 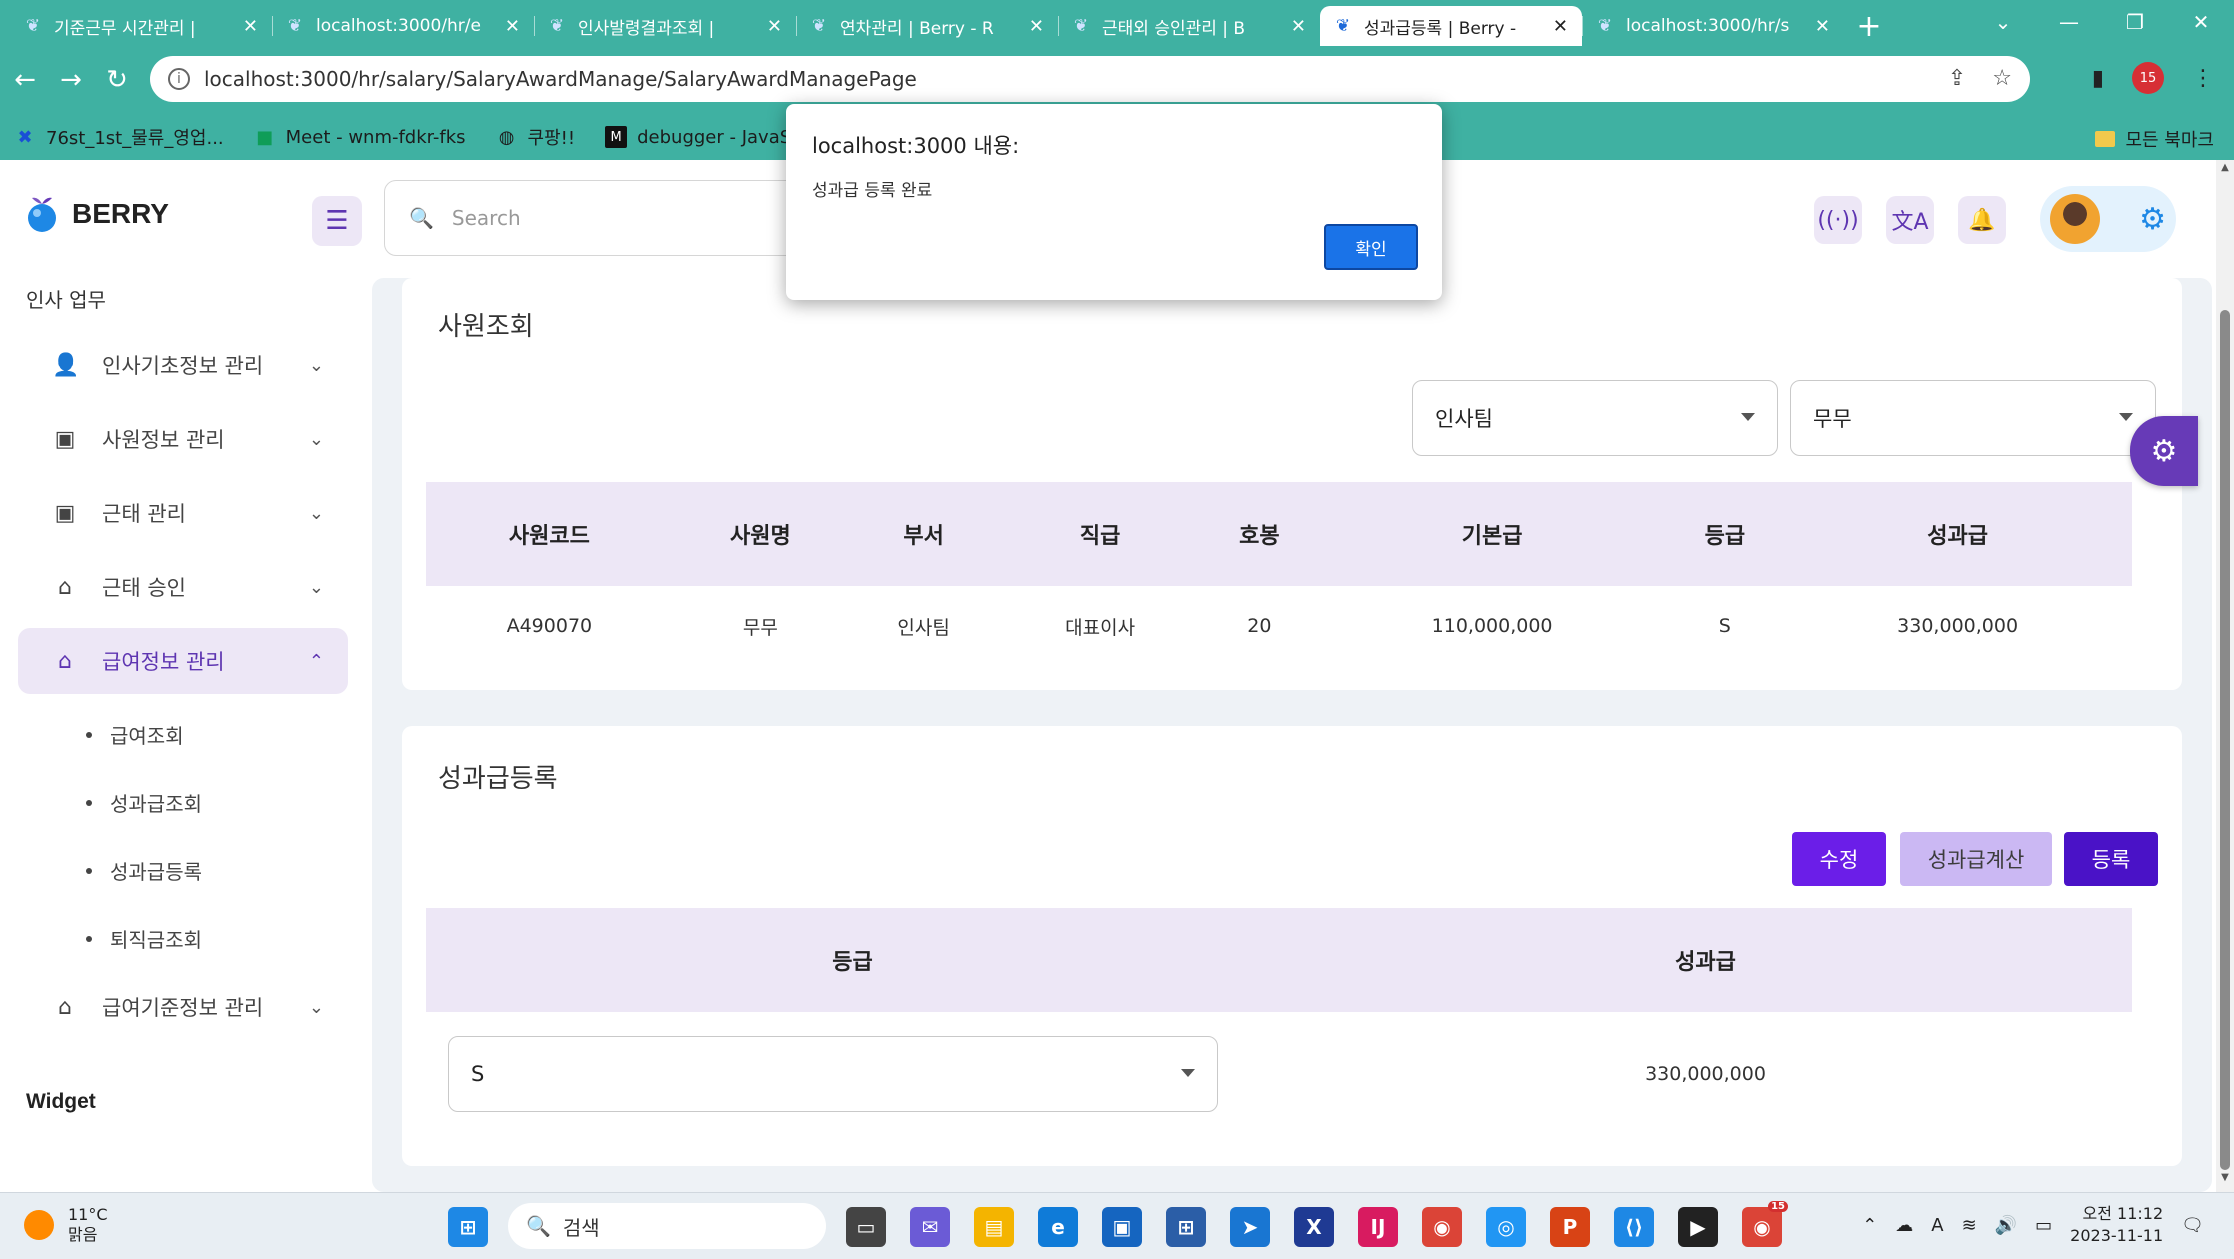 What do you see at coordinates (179, 79) in the screenshot?
I see `site-info-icon: i` at bounding box center [179, 79].